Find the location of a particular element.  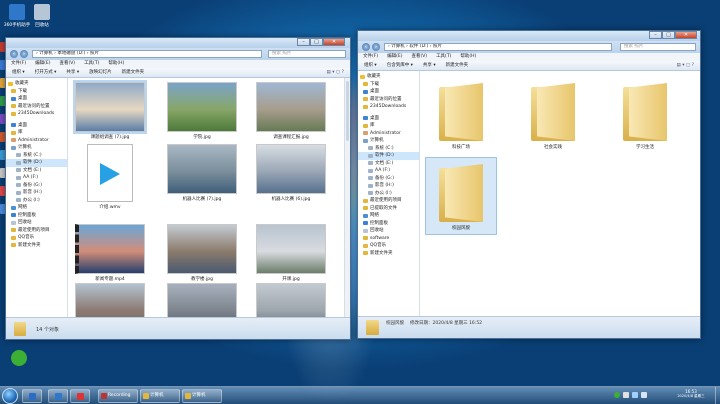

command-button: 打开方式 ▾ is located at coordinates (46, 72).